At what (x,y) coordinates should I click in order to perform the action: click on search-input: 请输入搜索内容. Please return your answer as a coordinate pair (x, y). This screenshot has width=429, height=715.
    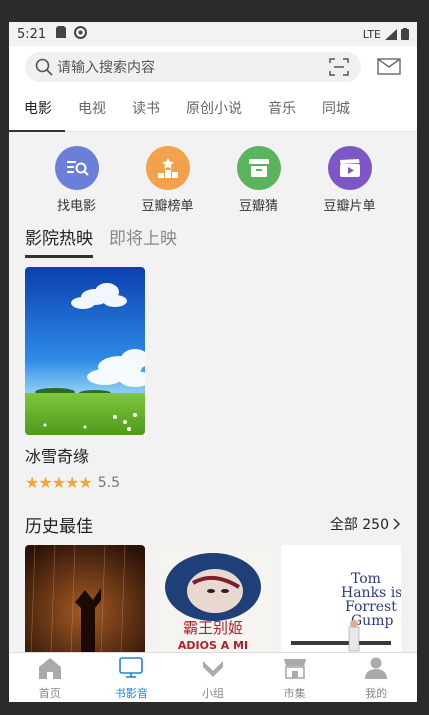
    Looking at the image, I should click on (193, 67).